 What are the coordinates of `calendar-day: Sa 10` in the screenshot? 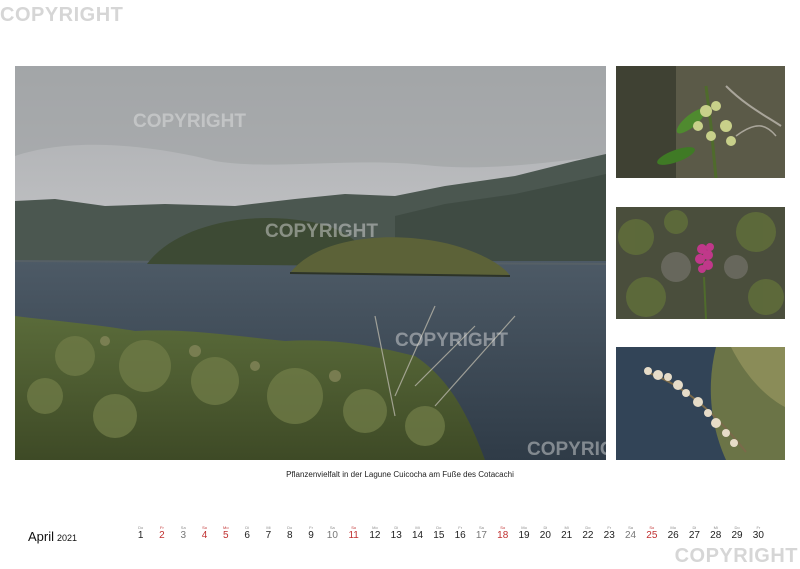 It's located at (332, 533).